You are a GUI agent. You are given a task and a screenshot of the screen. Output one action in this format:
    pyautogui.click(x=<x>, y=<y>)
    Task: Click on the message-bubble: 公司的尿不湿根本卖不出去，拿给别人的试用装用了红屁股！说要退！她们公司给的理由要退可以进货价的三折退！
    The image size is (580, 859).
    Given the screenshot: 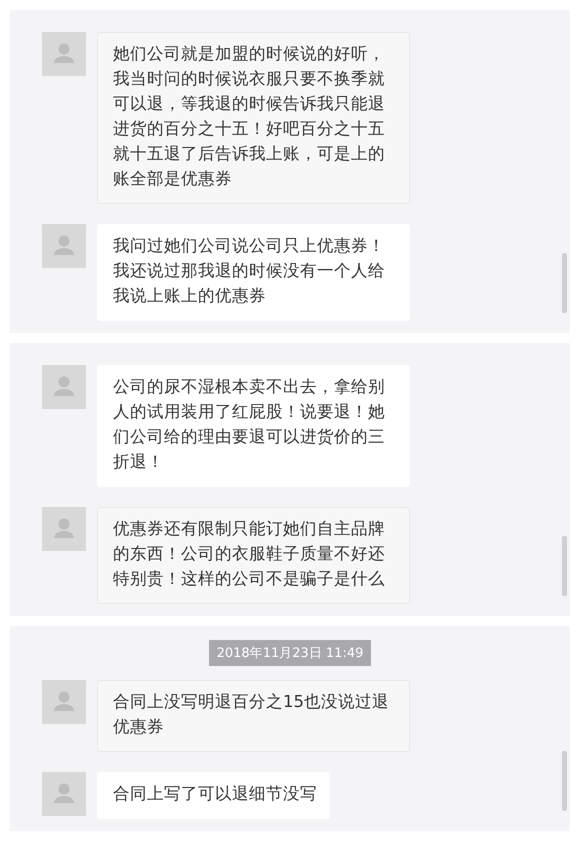 What is the action you would take?
    pyautogui.click(x=253, y=426)
    